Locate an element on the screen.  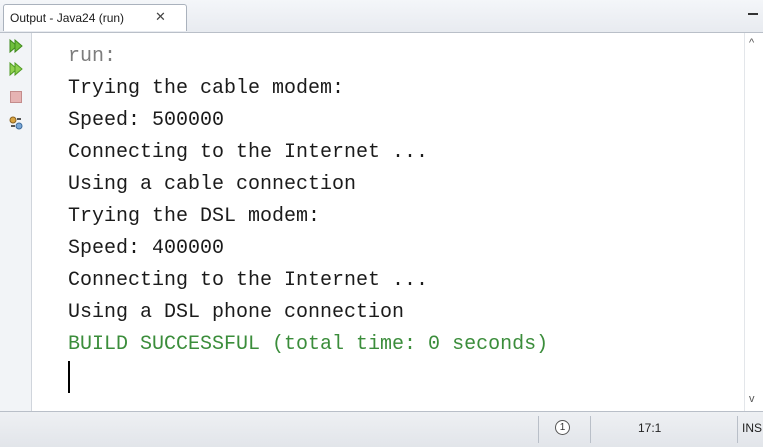
settings-icon is located at coordinates (16, 123).